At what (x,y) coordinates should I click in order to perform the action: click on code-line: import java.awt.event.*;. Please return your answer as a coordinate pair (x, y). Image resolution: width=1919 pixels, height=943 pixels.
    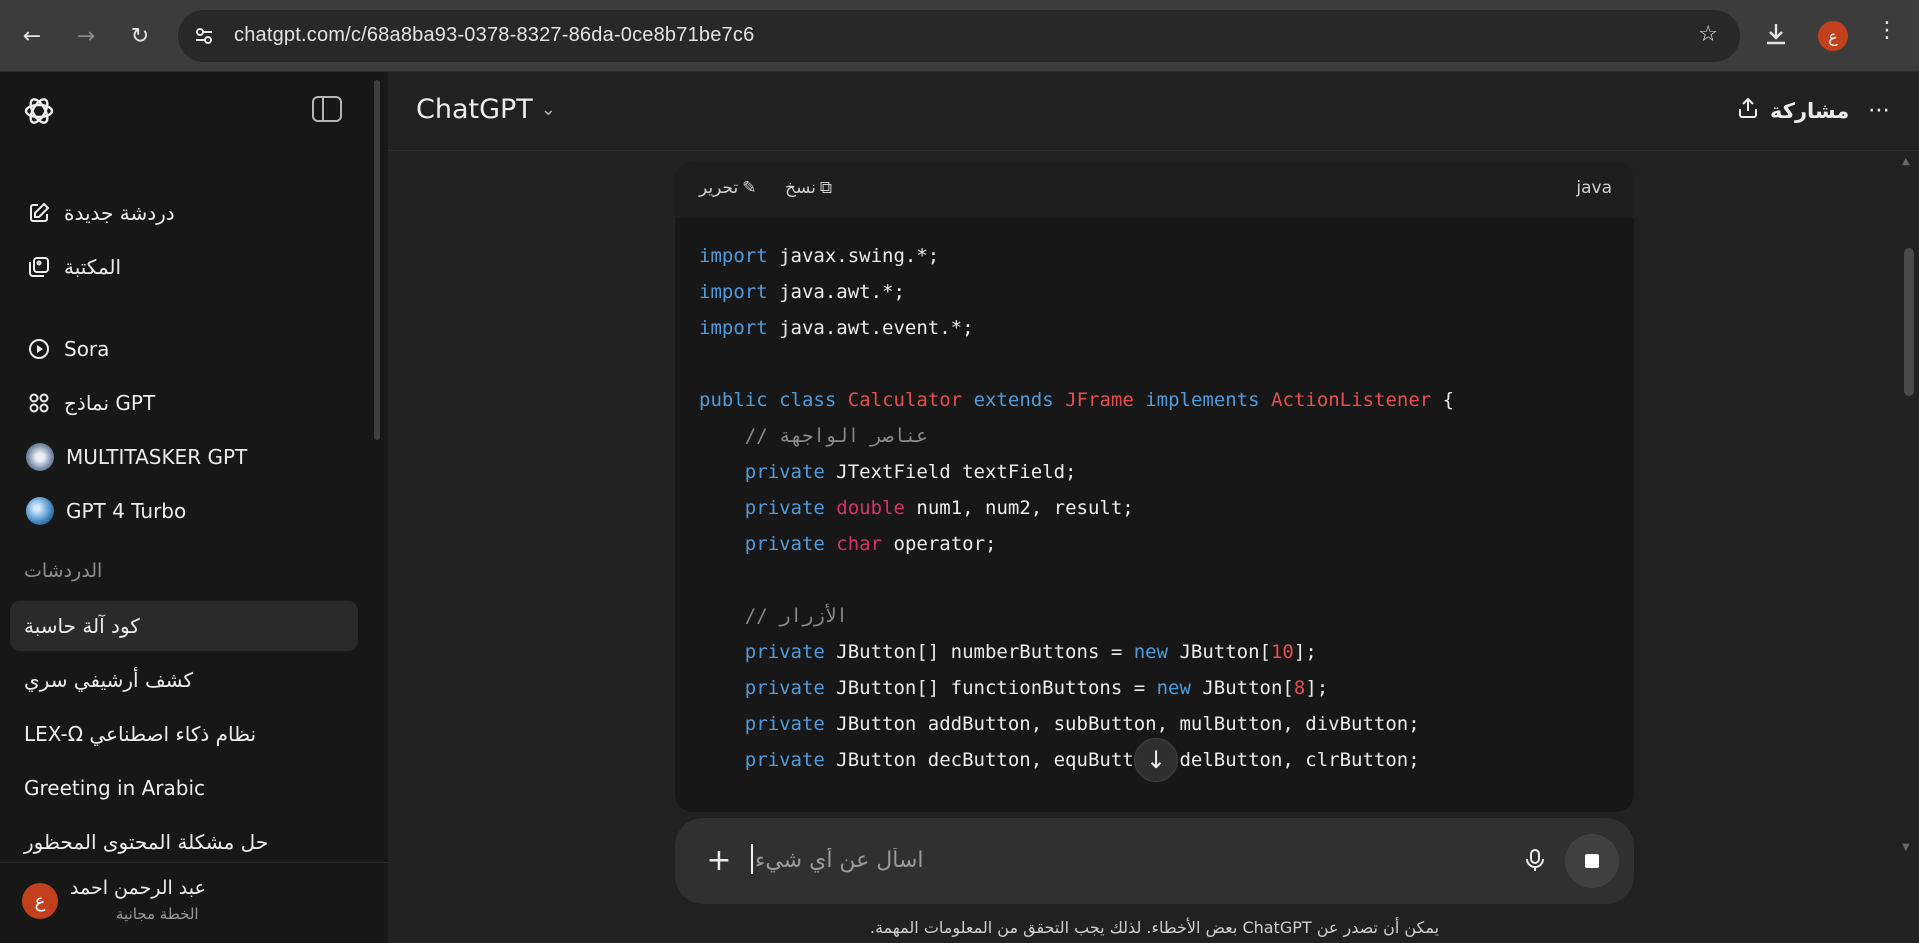
    Looking at the image, I should click on (836, 328).